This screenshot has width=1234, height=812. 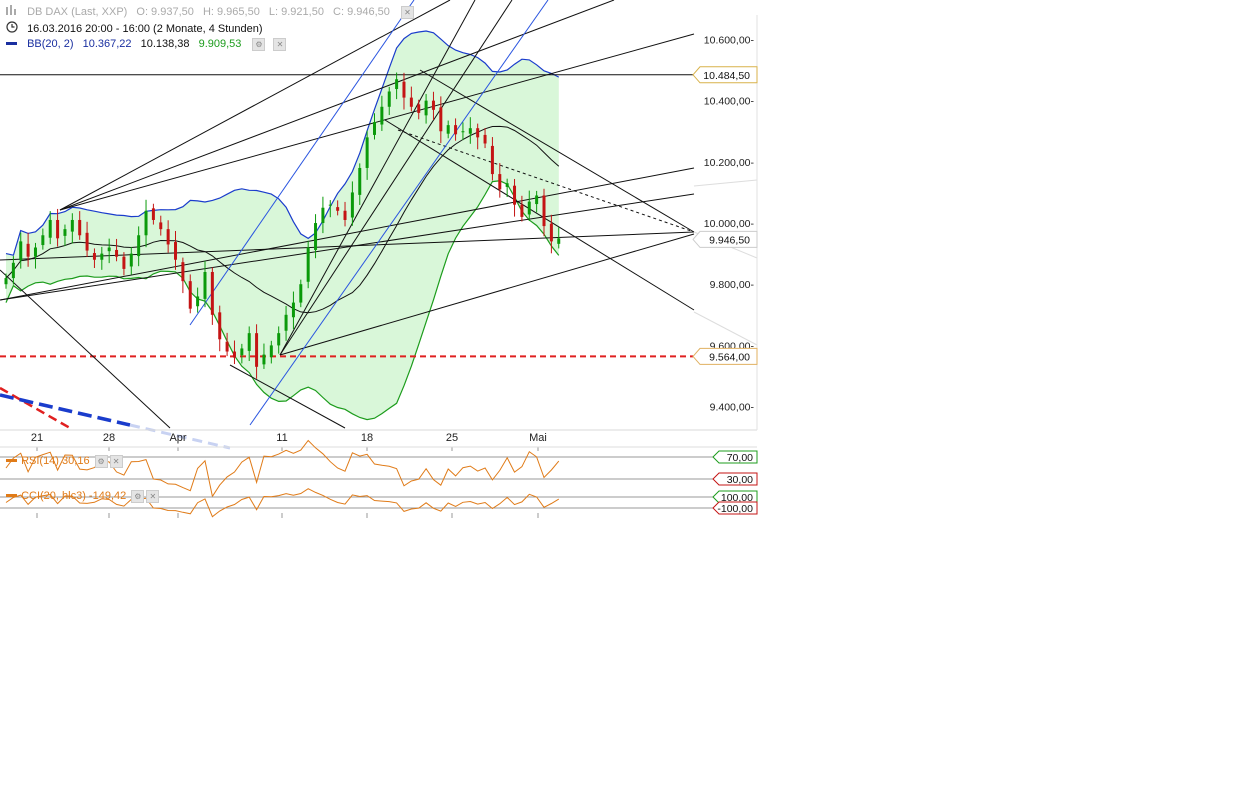 I want to click on bb-upper: 10.367,22, so click(x=107, y=44).